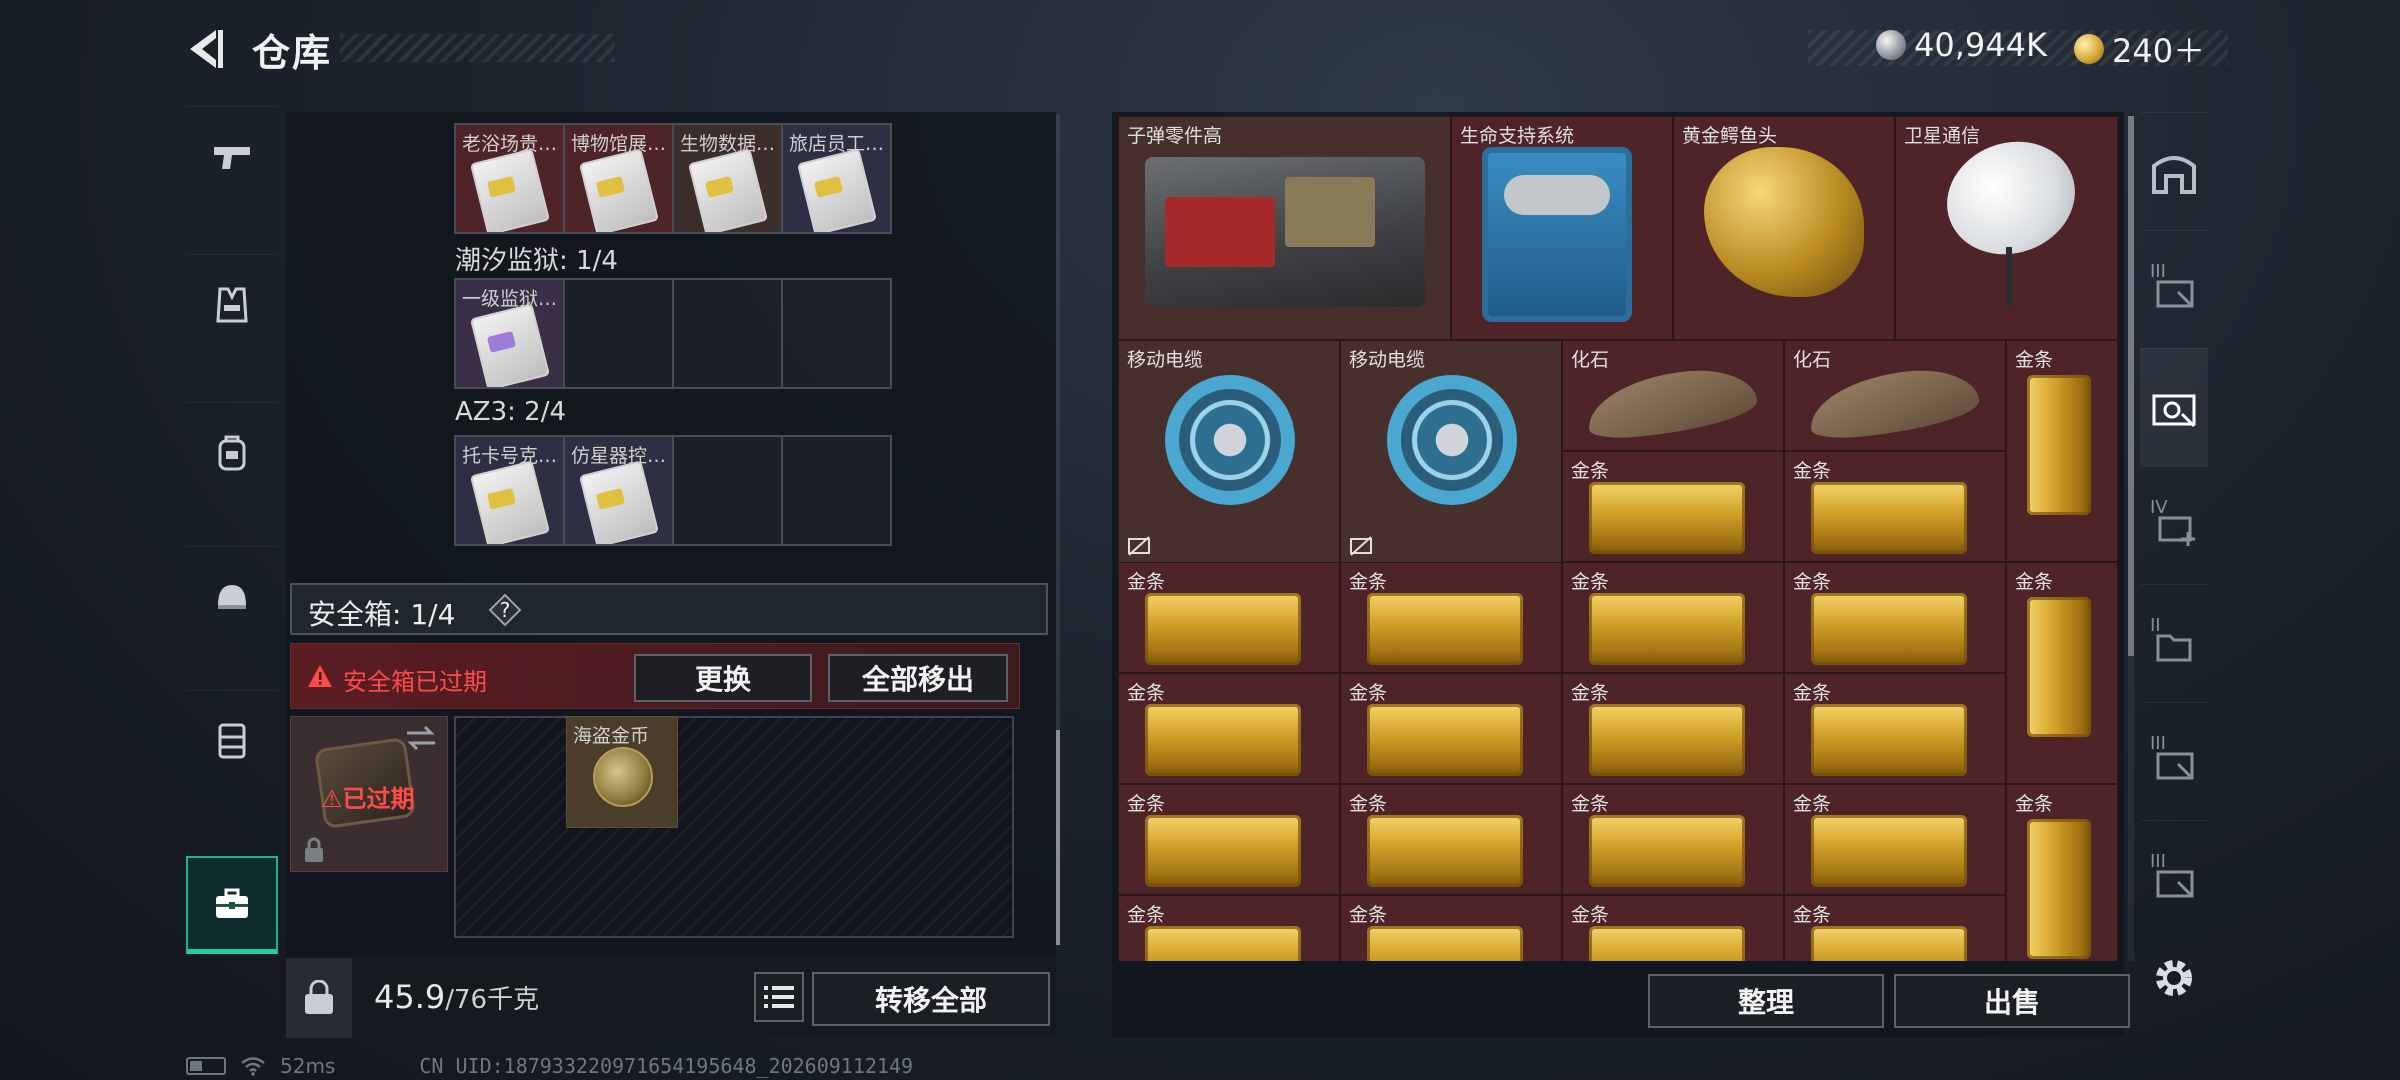 This screenshot has width=2400, height=1080. What do you see at coordinates (477, 48) in the screenshot?
I see `title-decoration` at bounding box center [477, 48].